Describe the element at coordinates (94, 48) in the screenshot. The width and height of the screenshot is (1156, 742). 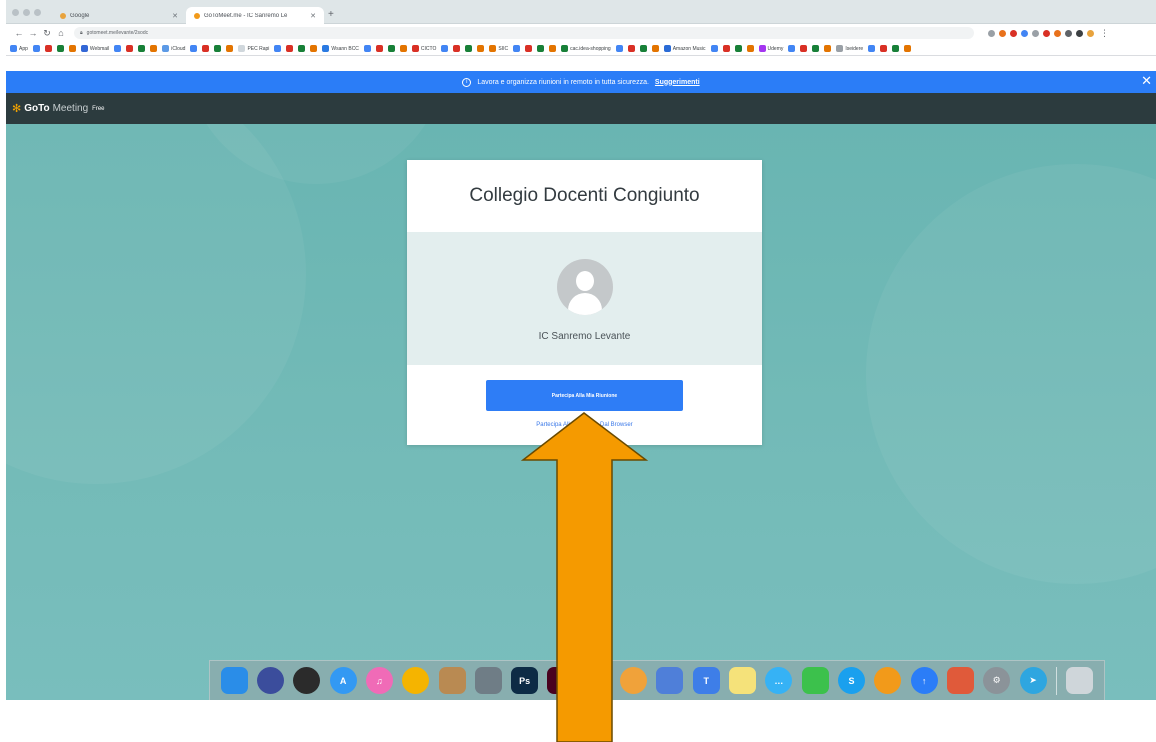
I see `bookmark-item: Webmail` at that location.